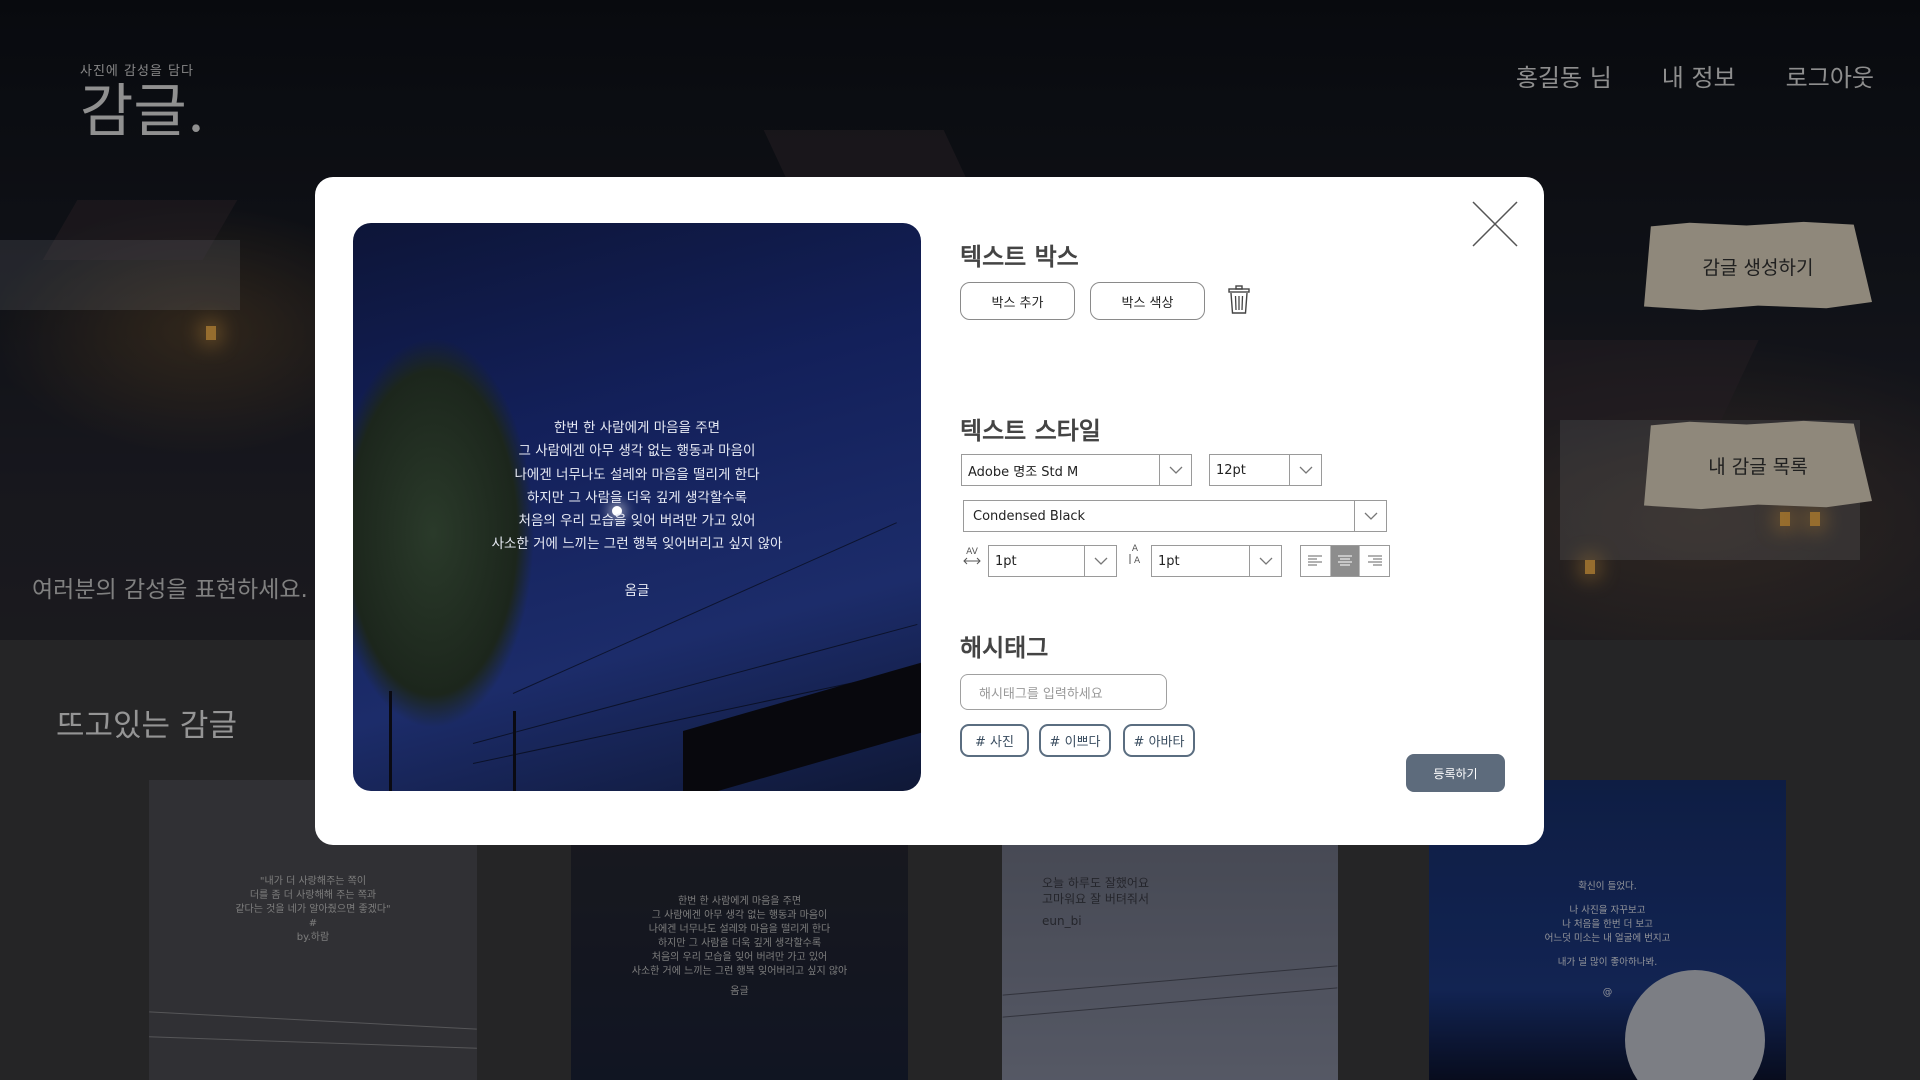 The image size is (1920, 1080). I want to click on preview-line: 사소한 거에 느끼는 그런 행복 잊어버리고 싶지 않아, so click(637, 544).